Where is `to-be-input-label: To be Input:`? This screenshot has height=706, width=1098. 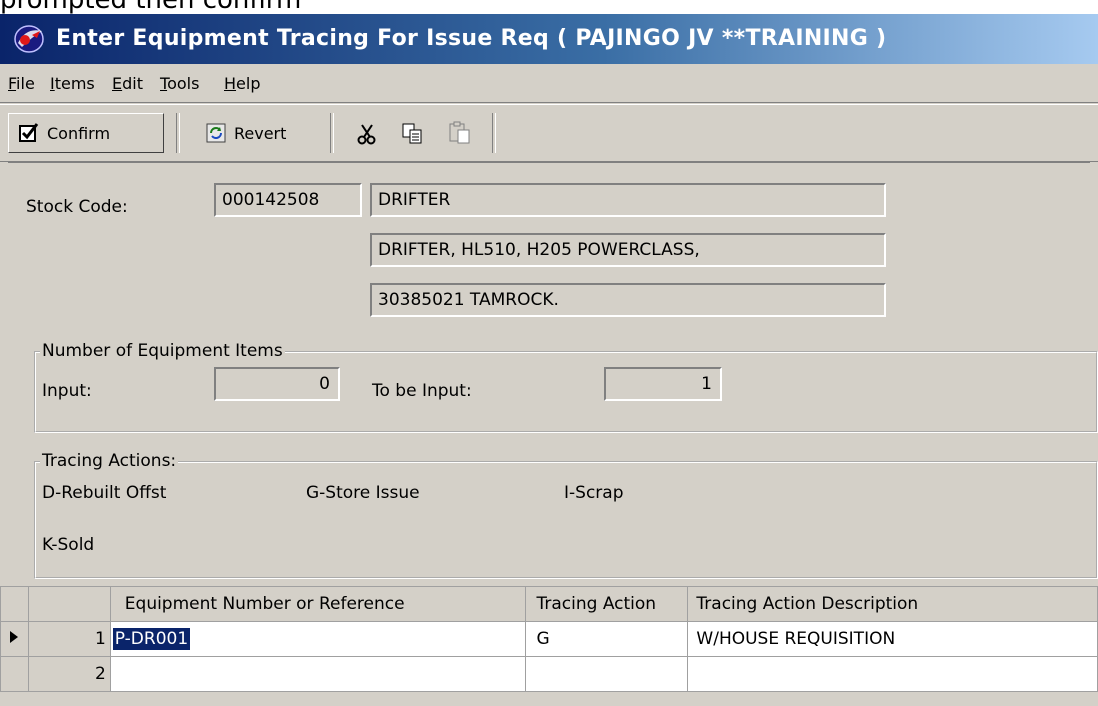
to-be-input-label: To be Input: is located at coordinates (422, 391).